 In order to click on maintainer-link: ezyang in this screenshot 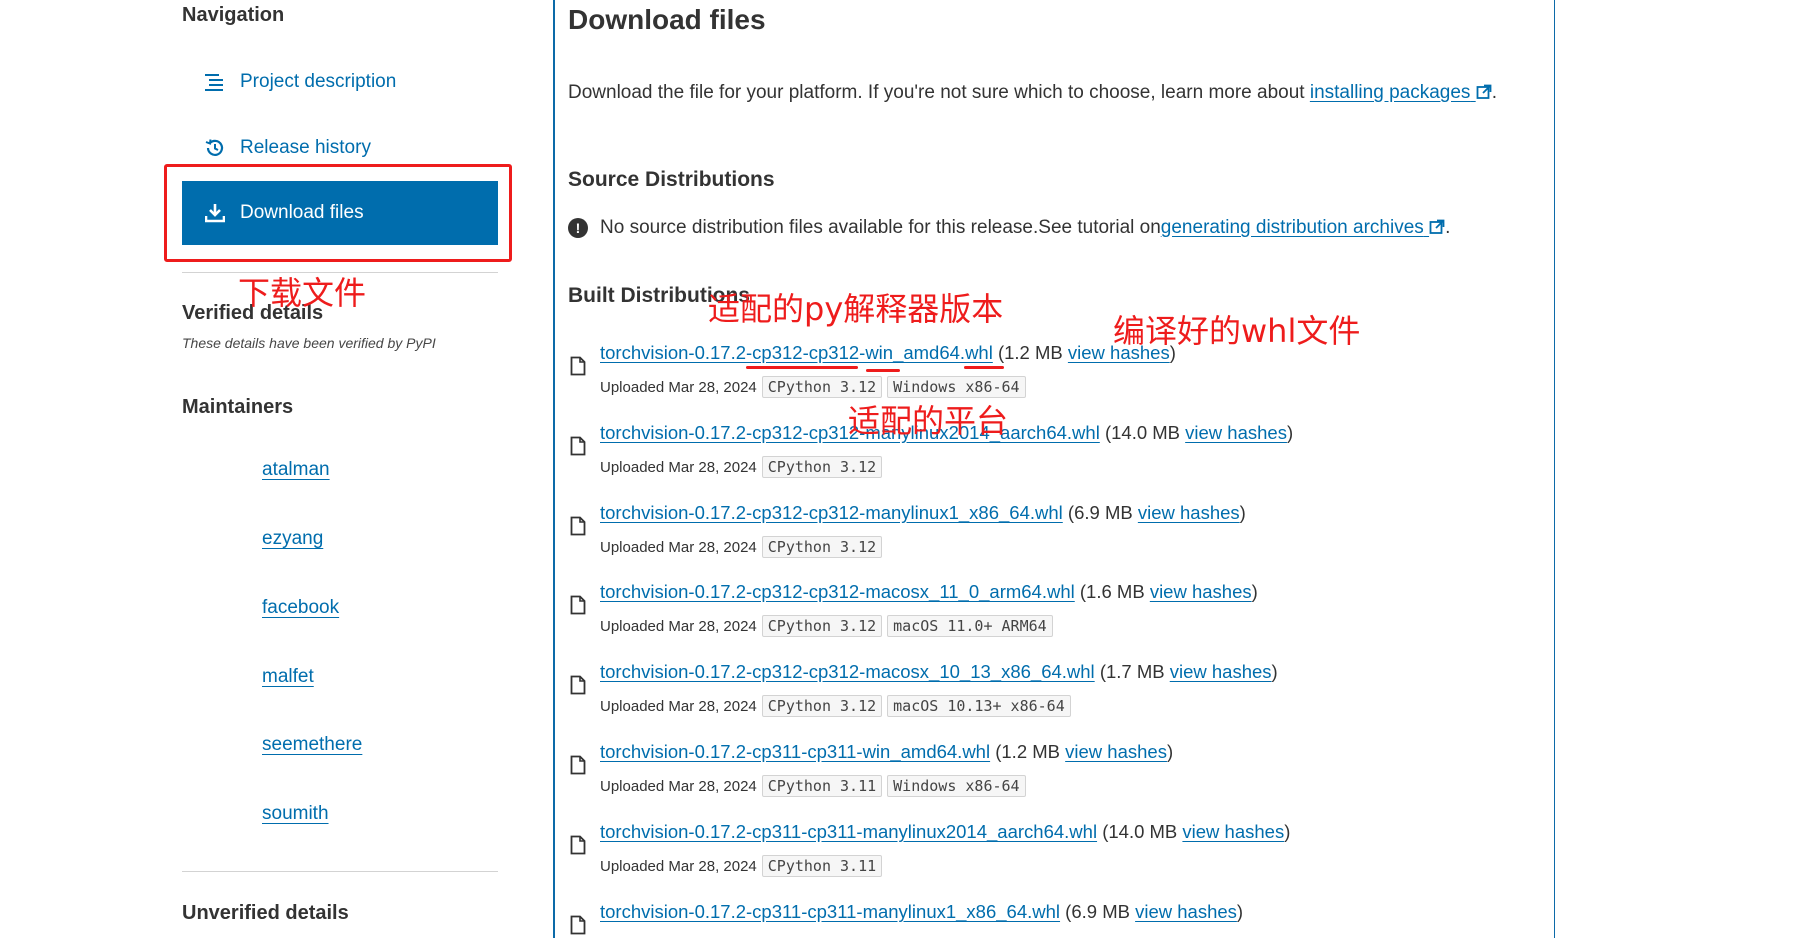, I will do `click(292, 539)`.